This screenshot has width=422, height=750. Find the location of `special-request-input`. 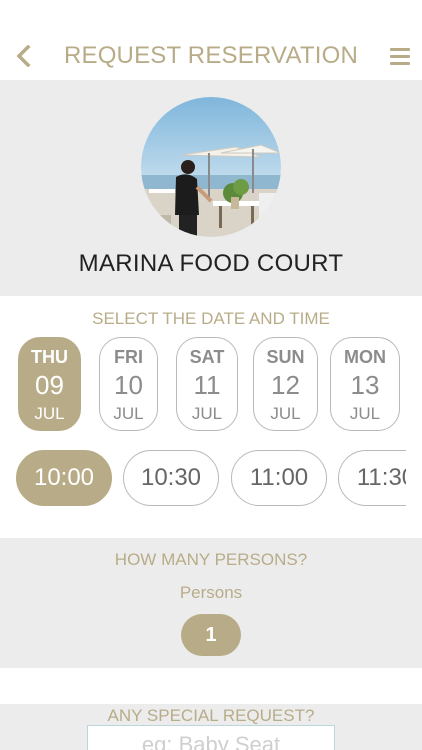

special-request-input is located at coordinates (211, 737).